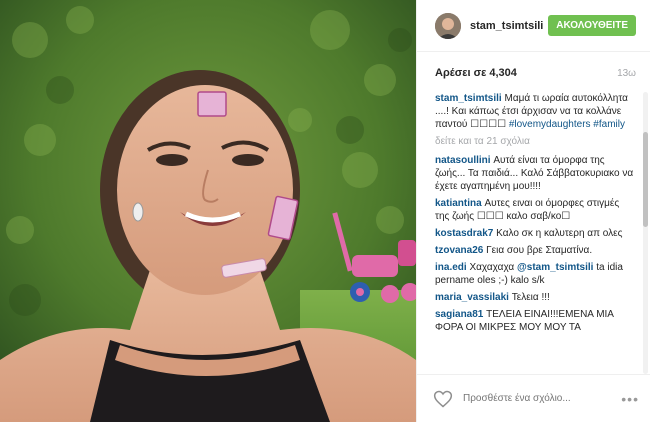 The height and width of the screenshot is (422, 650). Describe the element at coordinates (645, 179) in the screenshot. I see `scrollbar-thumb` at that location.